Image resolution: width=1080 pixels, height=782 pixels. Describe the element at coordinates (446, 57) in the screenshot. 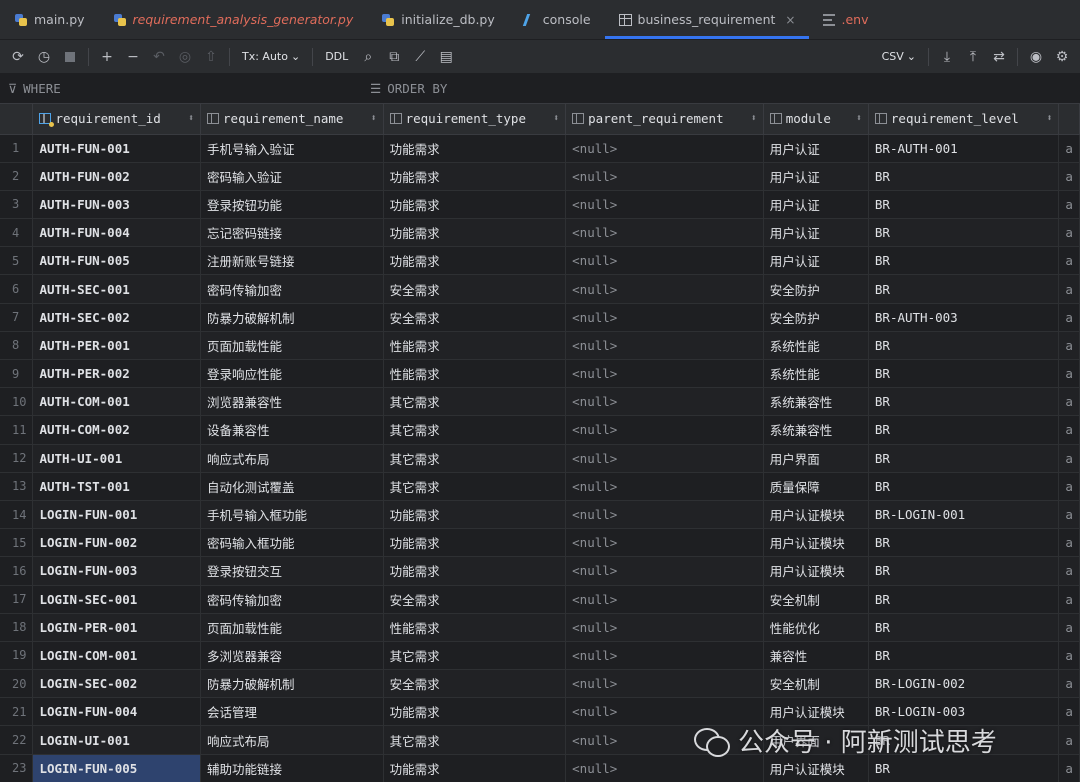

I see `table-view-icon: ▤` at that location.